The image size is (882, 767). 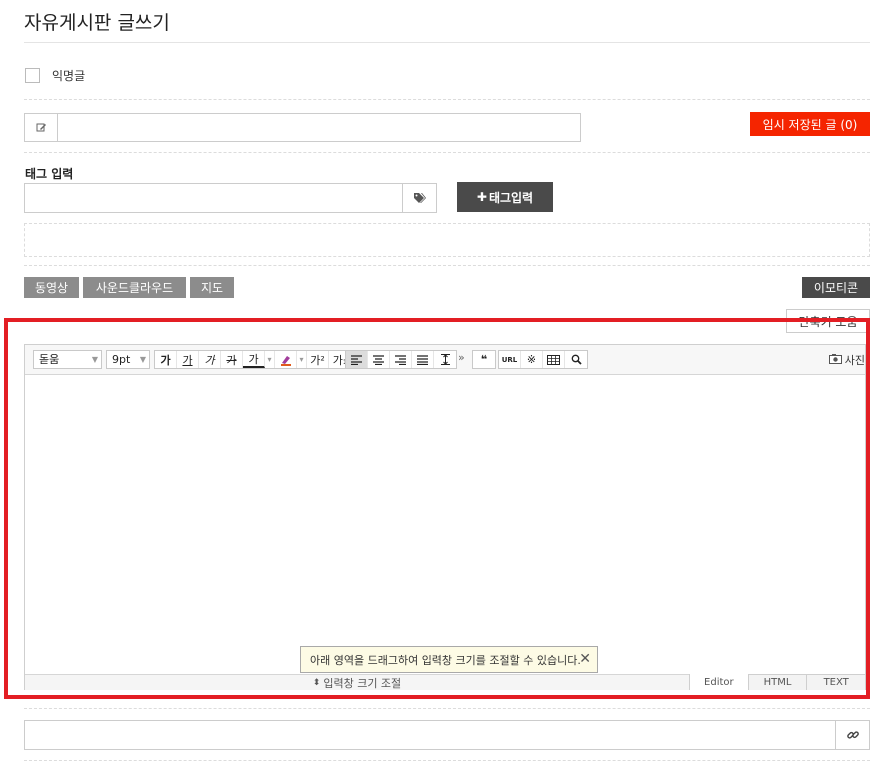 What do you see at coordinates (32, 75) in the screenshot?
I see `anonymous-checkbox` at bounding box center [32, 75].